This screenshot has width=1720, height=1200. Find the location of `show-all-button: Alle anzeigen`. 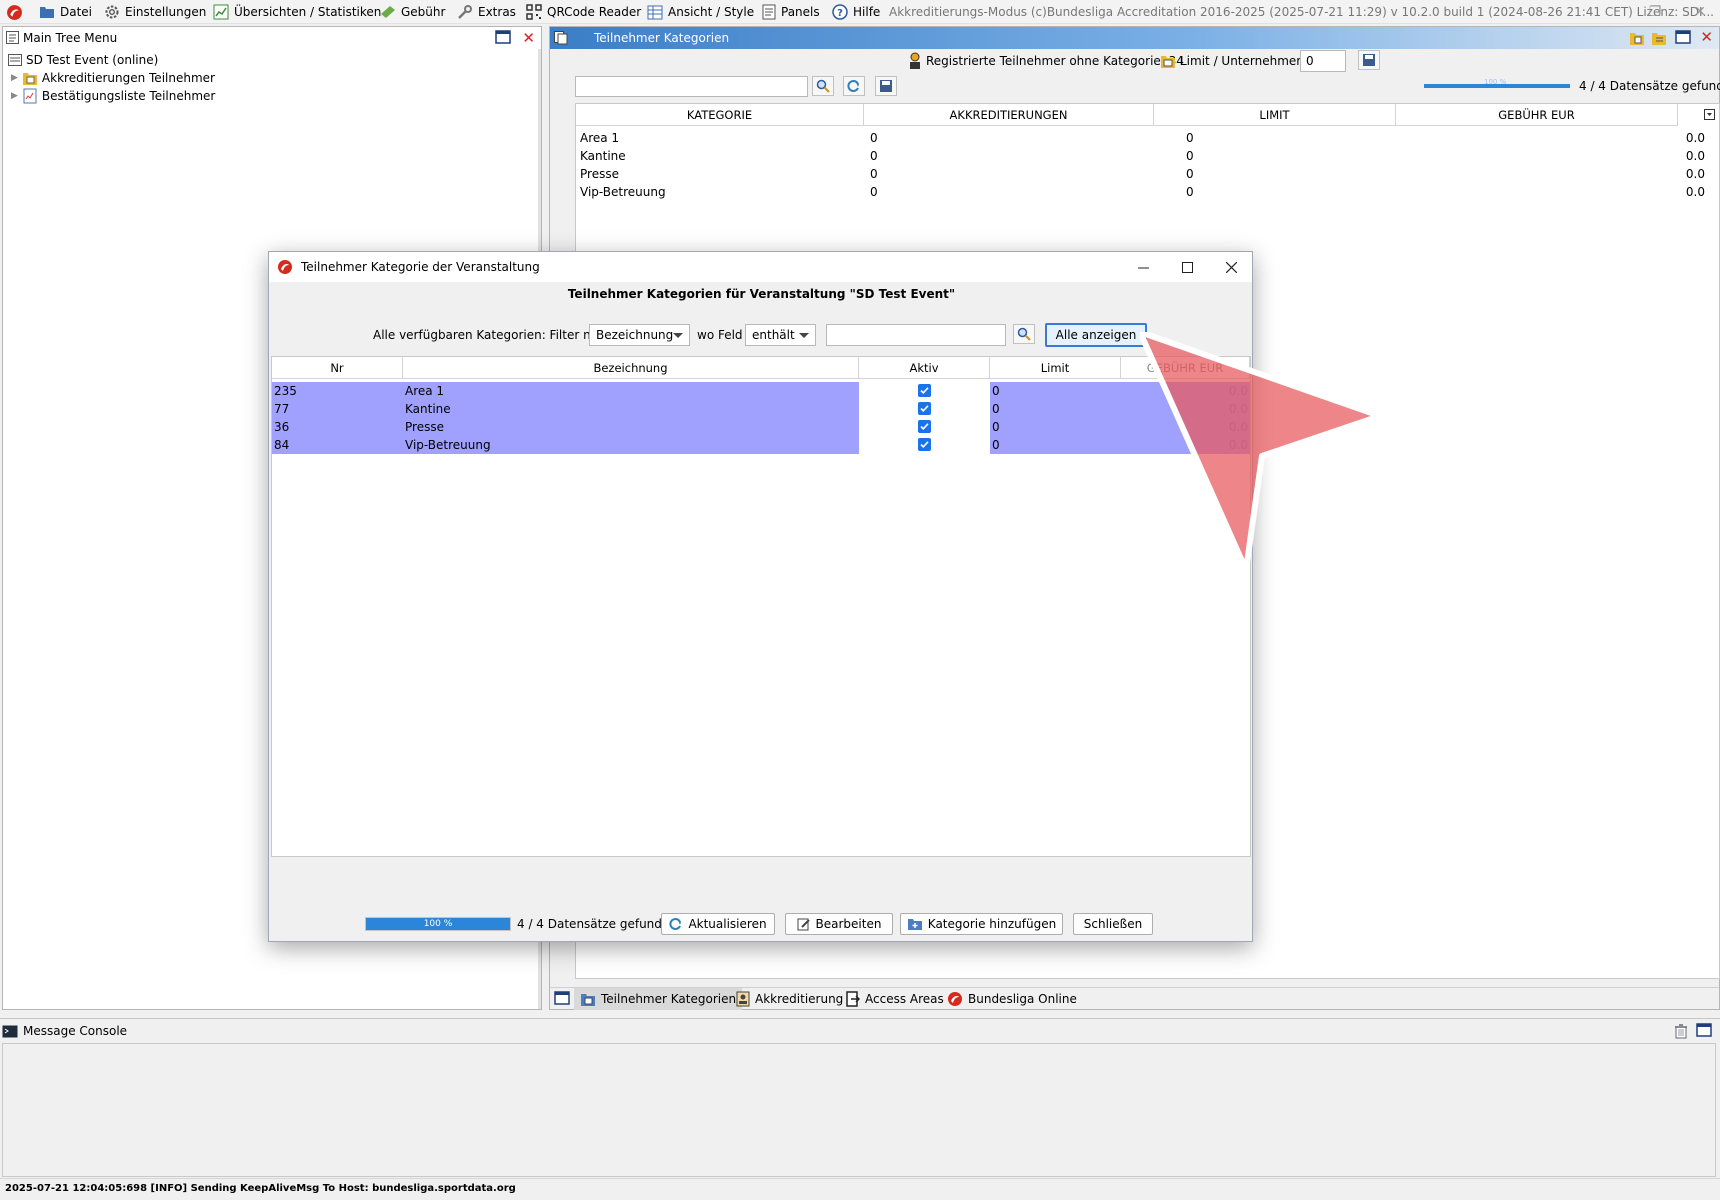

show-all-button: Alle anzeigen is located at coordinates (1096, 335).